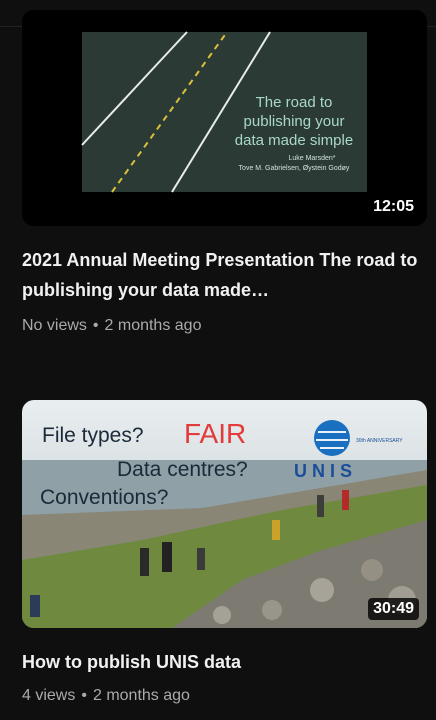  Describe the element at coordinates (222, 662) in the screenshot. I see `video-title: How to publish UNIS data` at that location.